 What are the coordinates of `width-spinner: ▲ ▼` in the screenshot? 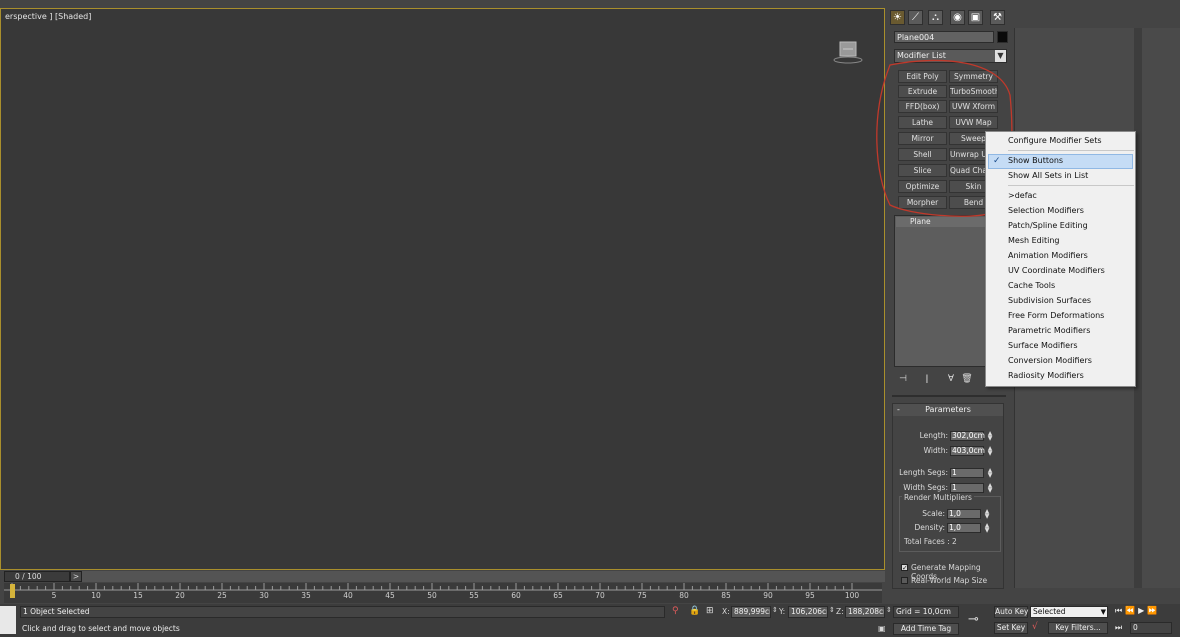 It's located at (990, 451).